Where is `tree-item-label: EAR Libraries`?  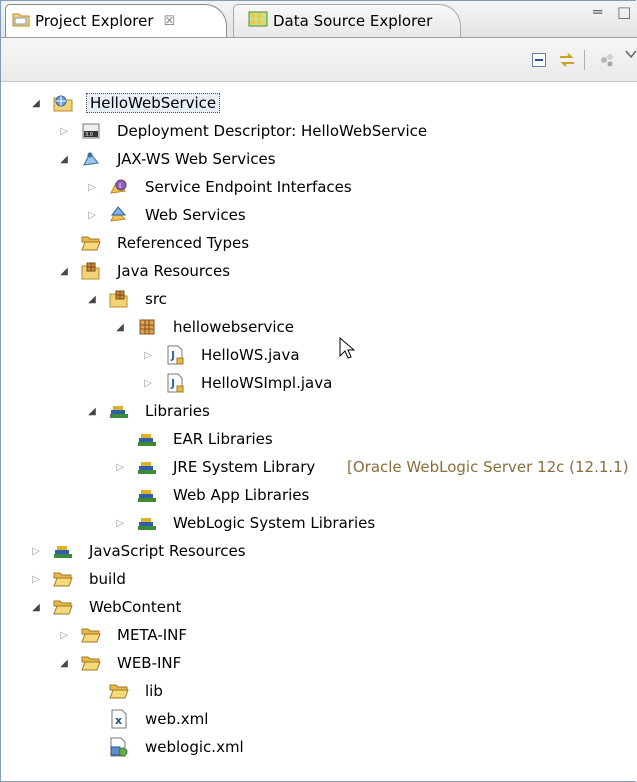
tree-item-label: EAR Libraries is located at coordinates (223, 439).